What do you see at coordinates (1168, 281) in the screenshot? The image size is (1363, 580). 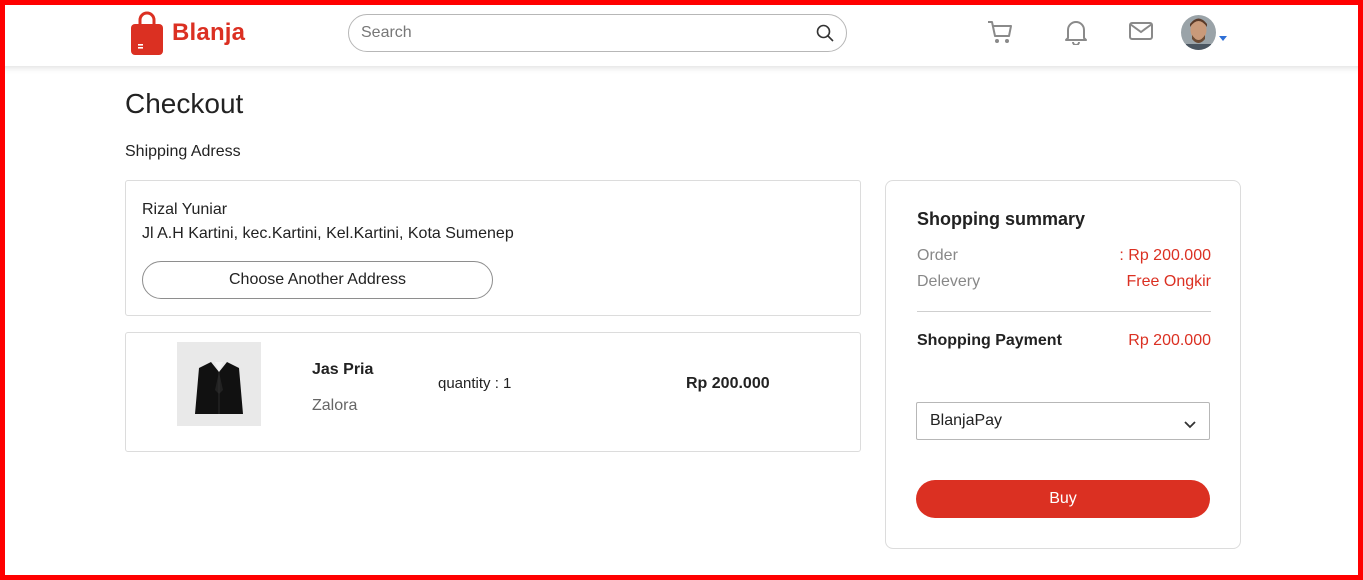 I see `delivery-value: Free Ongkir` at bounding box center [1168, 281].